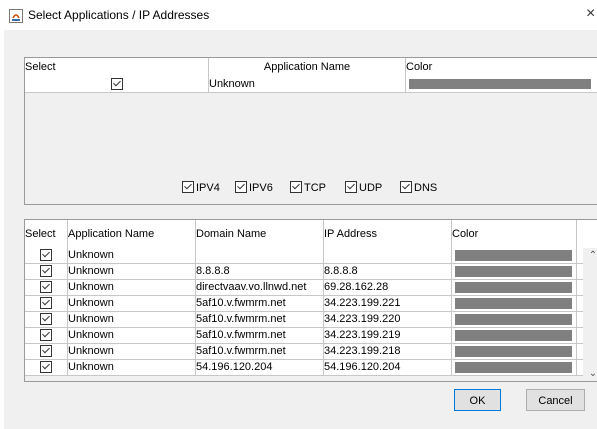 Image resolution: width=597 pixels, height=429 pixels. I want to click on table-row: Unknown 5af10.v.fwmrm.net 34.223.199.219, so click(304, 336).